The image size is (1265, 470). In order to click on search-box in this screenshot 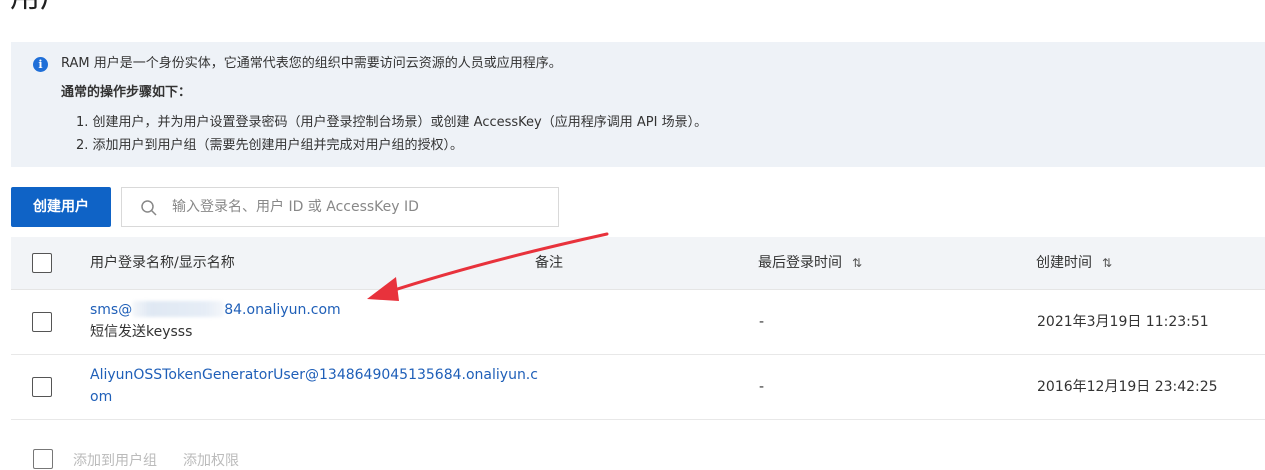, I will do `click(340, 207)`.